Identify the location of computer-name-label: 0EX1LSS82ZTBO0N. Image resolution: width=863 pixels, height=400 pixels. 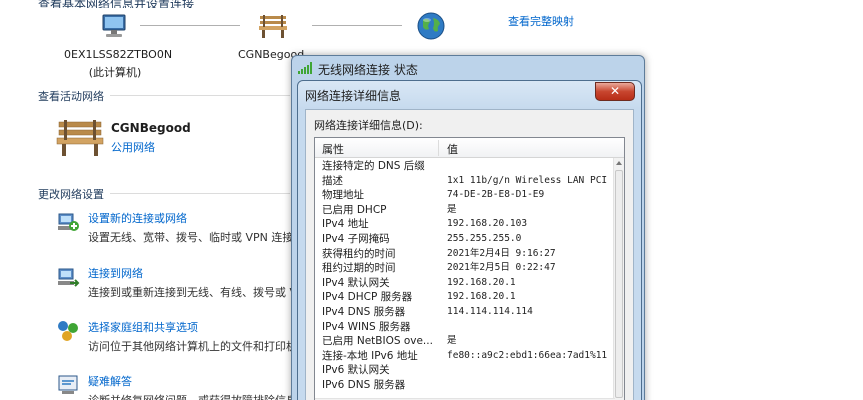
(118, 54).